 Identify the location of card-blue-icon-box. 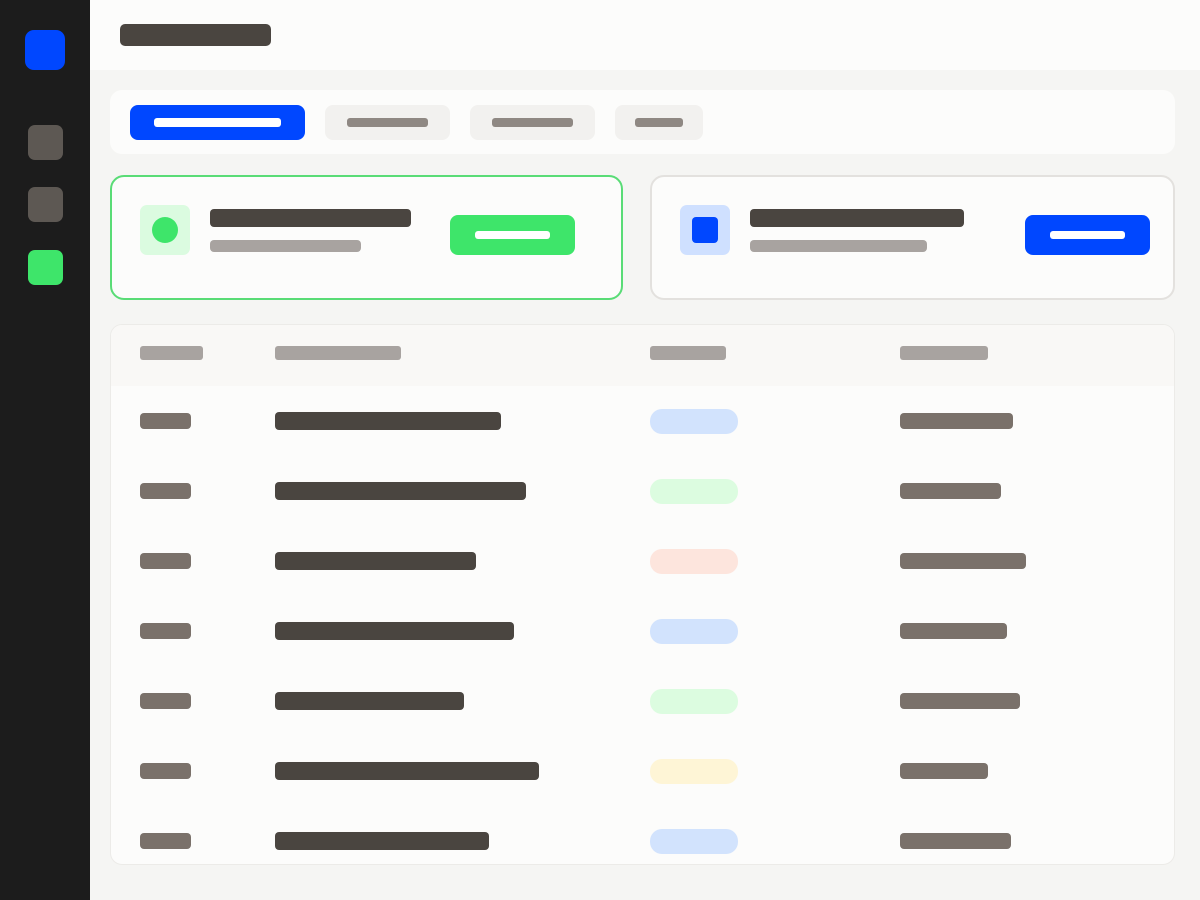
(705, 230).